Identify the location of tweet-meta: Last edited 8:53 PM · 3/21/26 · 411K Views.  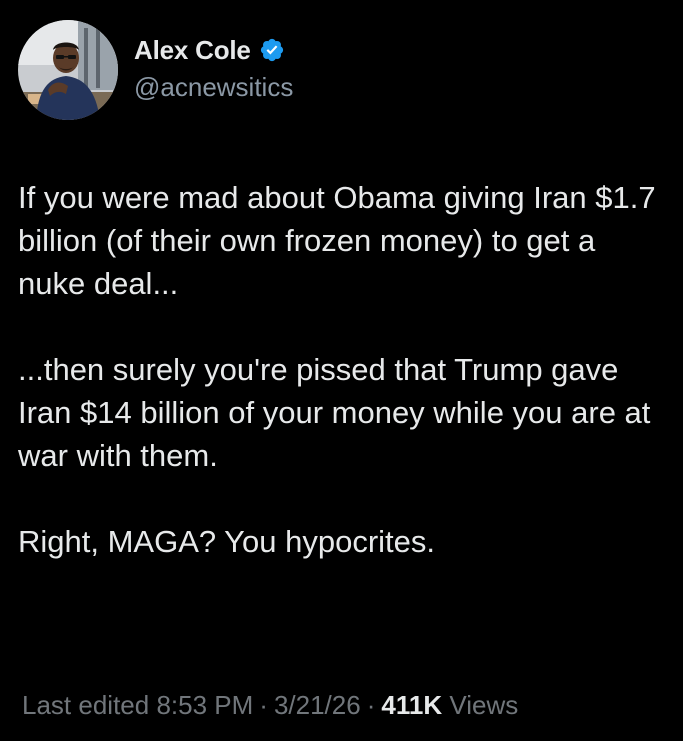
(270, 705).